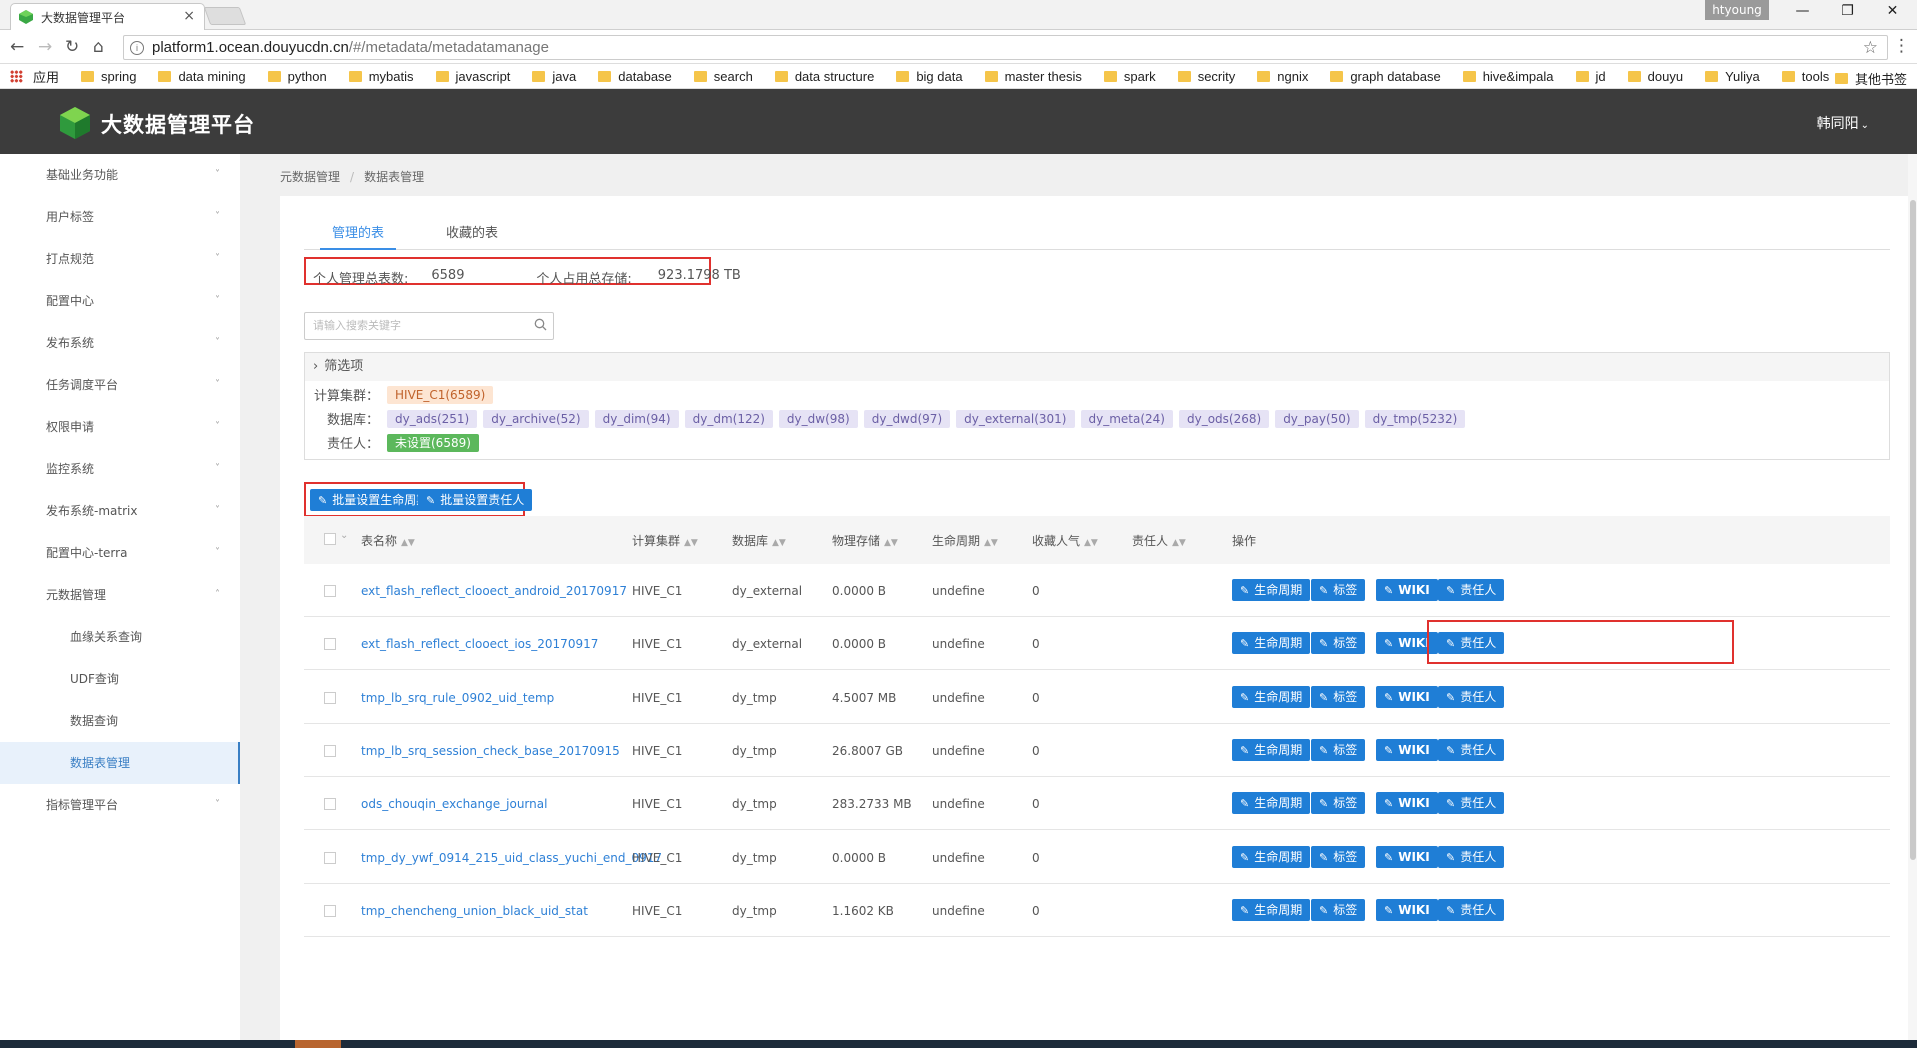 The image size is (1917, 1048). Describe the element at coordinates (472, 76) in the screenshot. I see `bookmark-folder: javascript` at that location.